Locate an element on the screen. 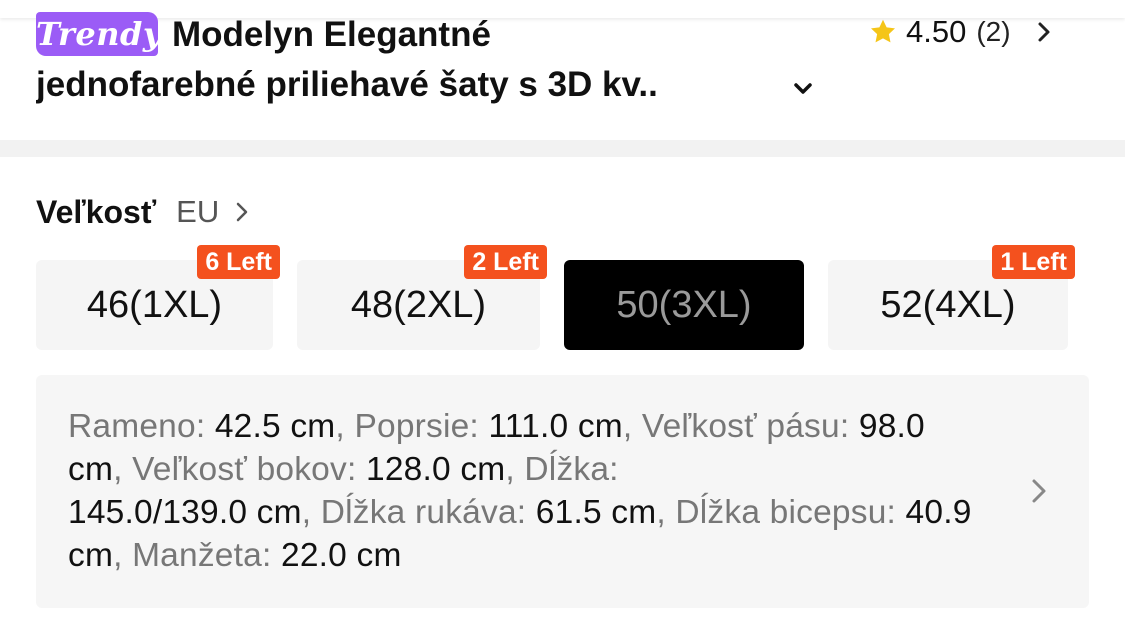  measure-value: 22.0 cm is located at coordinates (341, 555).